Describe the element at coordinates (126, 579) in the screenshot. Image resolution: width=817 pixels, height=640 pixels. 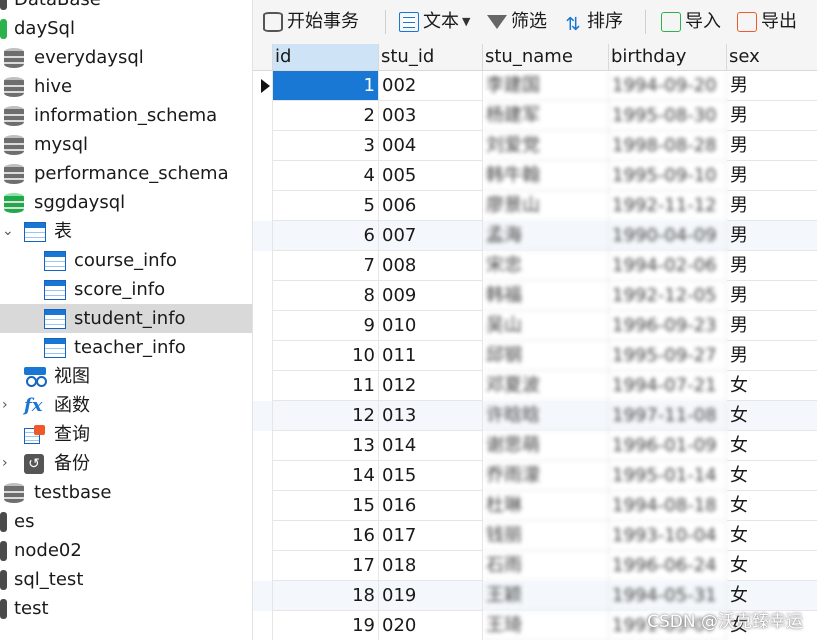
I see `tree-node: sql_test` at that location.